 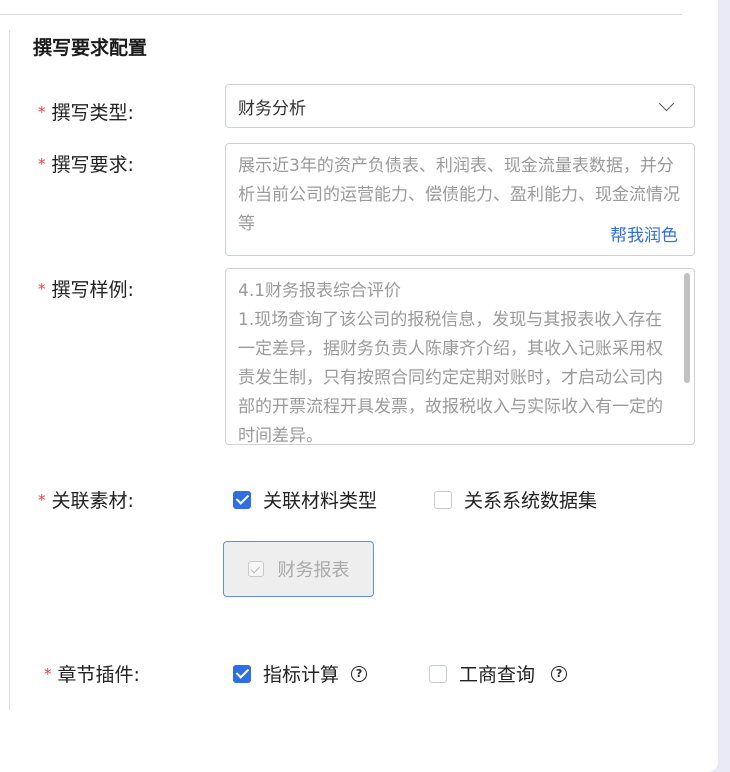 What do you see at coordinates (9, 370) in the screenshot?
I see `left-divider` at bounding box center [9, 370].